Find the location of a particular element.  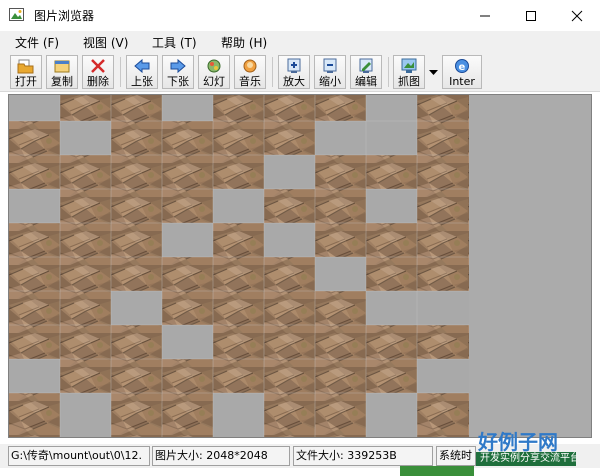

capture-dropdown is located at coordinates (433, 72).